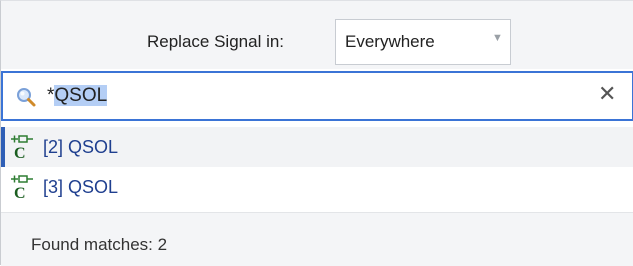  I want to click on replace-signal-label: Replace Signal in:, so click(216, 41).